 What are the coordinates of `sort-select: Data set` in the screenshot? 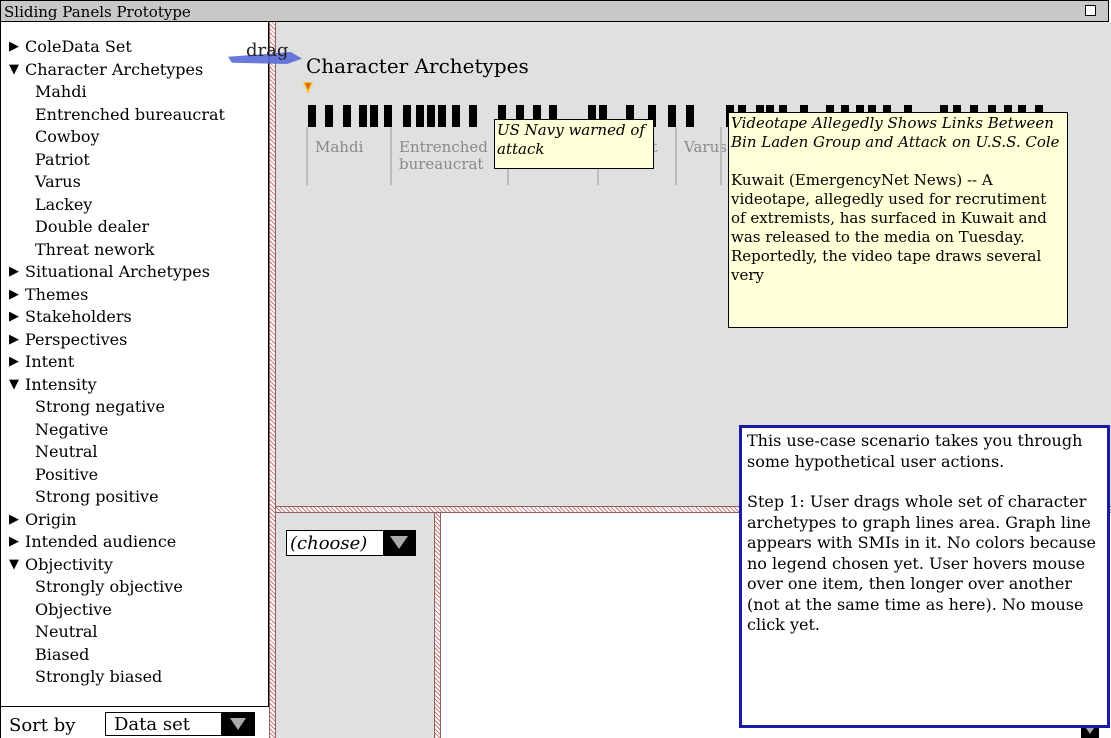 It's located at (180, 724).